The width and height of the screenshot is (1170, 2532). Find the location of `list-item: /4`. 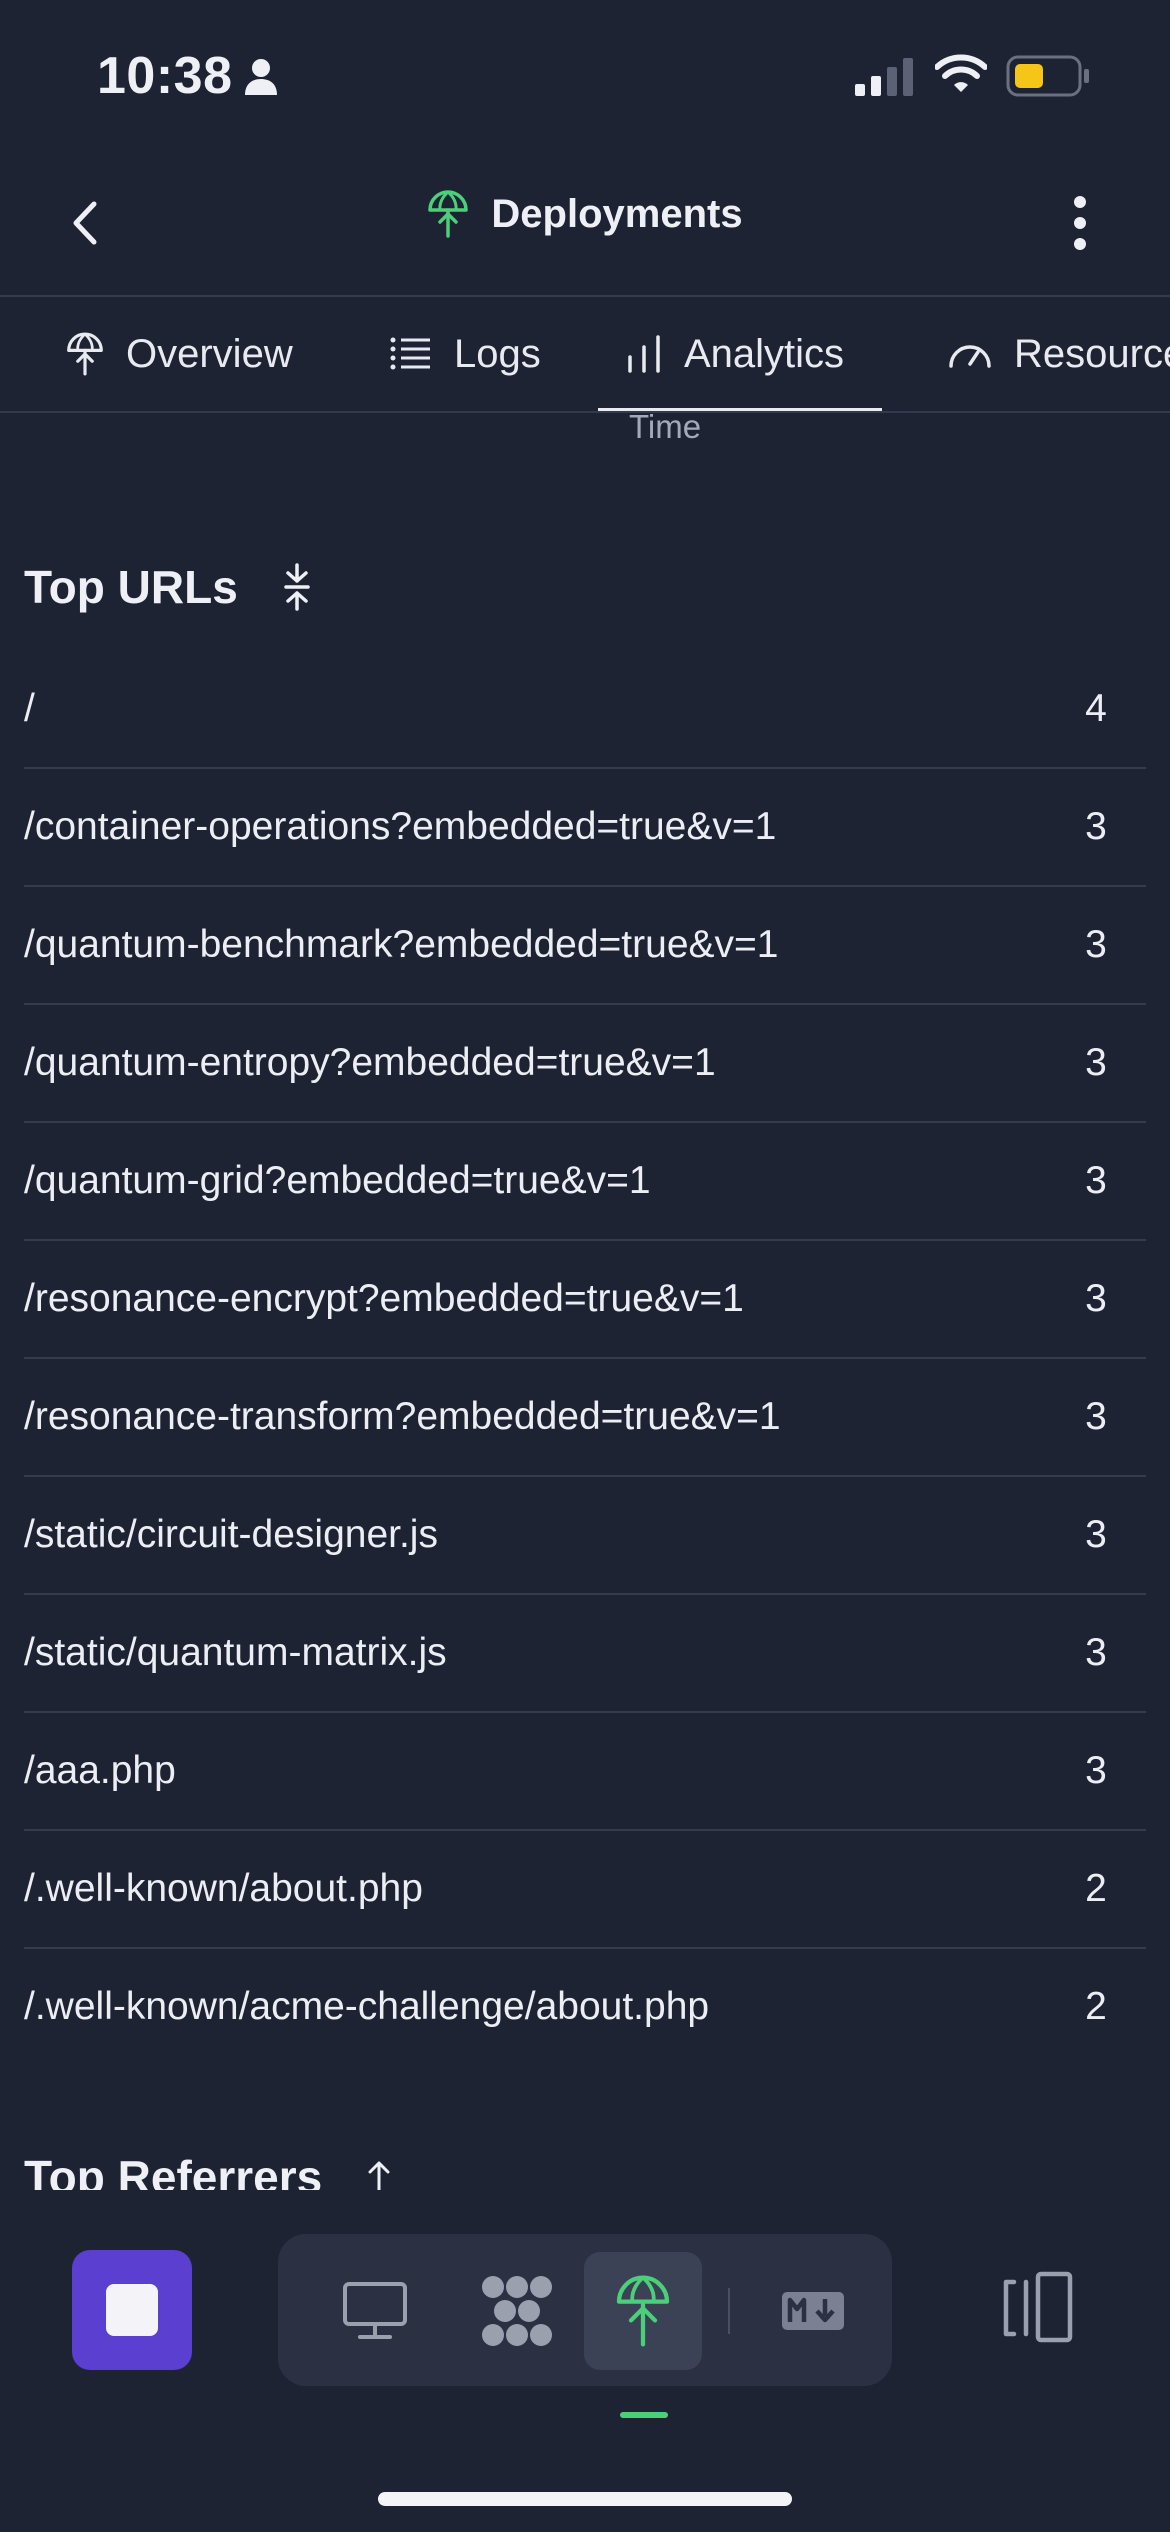

list-item: /4 is located at coordinates (585, 710).